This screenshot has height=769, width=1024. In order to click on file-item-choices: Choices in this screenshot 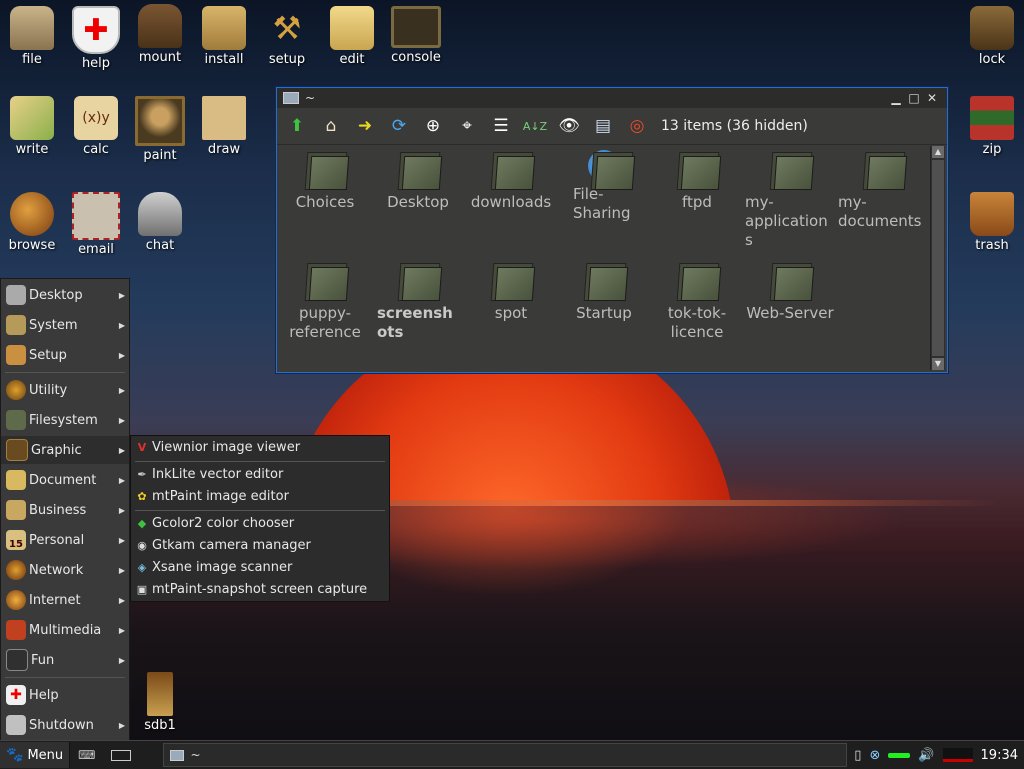, I will do `click(325, 181)`.